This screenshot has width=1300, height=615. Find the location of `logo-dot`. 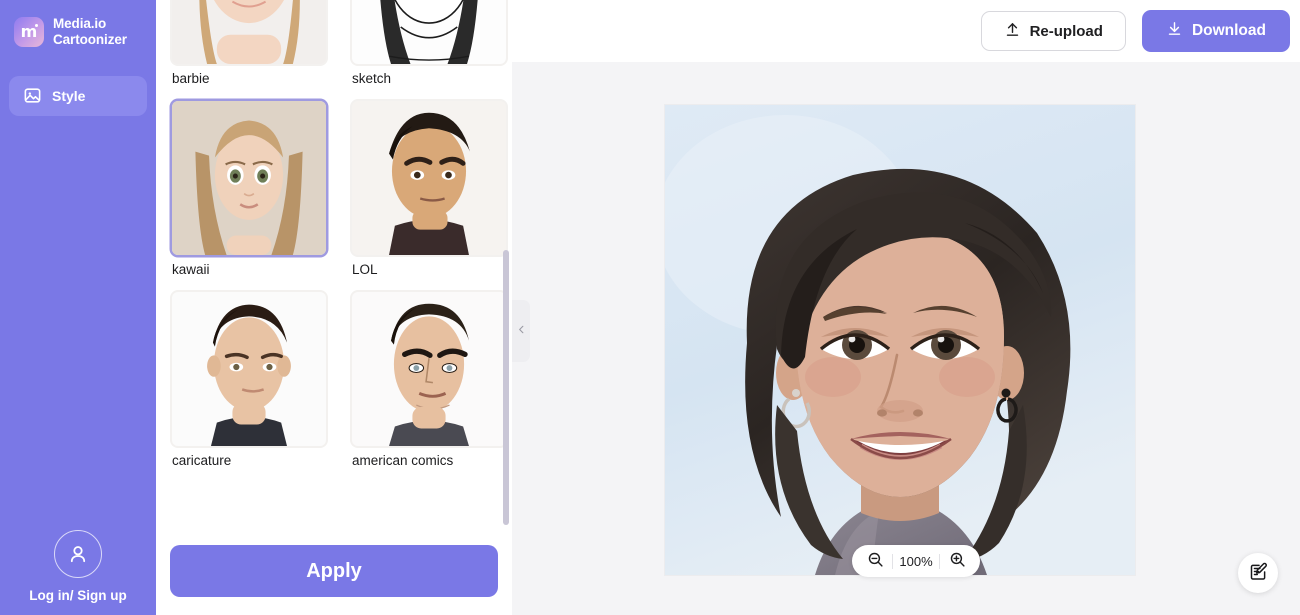

logo-dot is located at coordinates (36, 25).